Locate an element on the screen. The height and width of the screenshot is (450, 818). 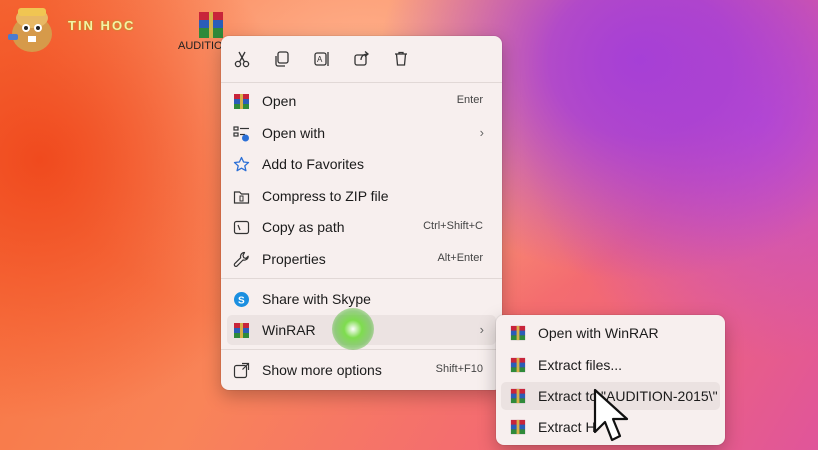
menu-item-label: Copy as path is located at coordinates (303, 227).